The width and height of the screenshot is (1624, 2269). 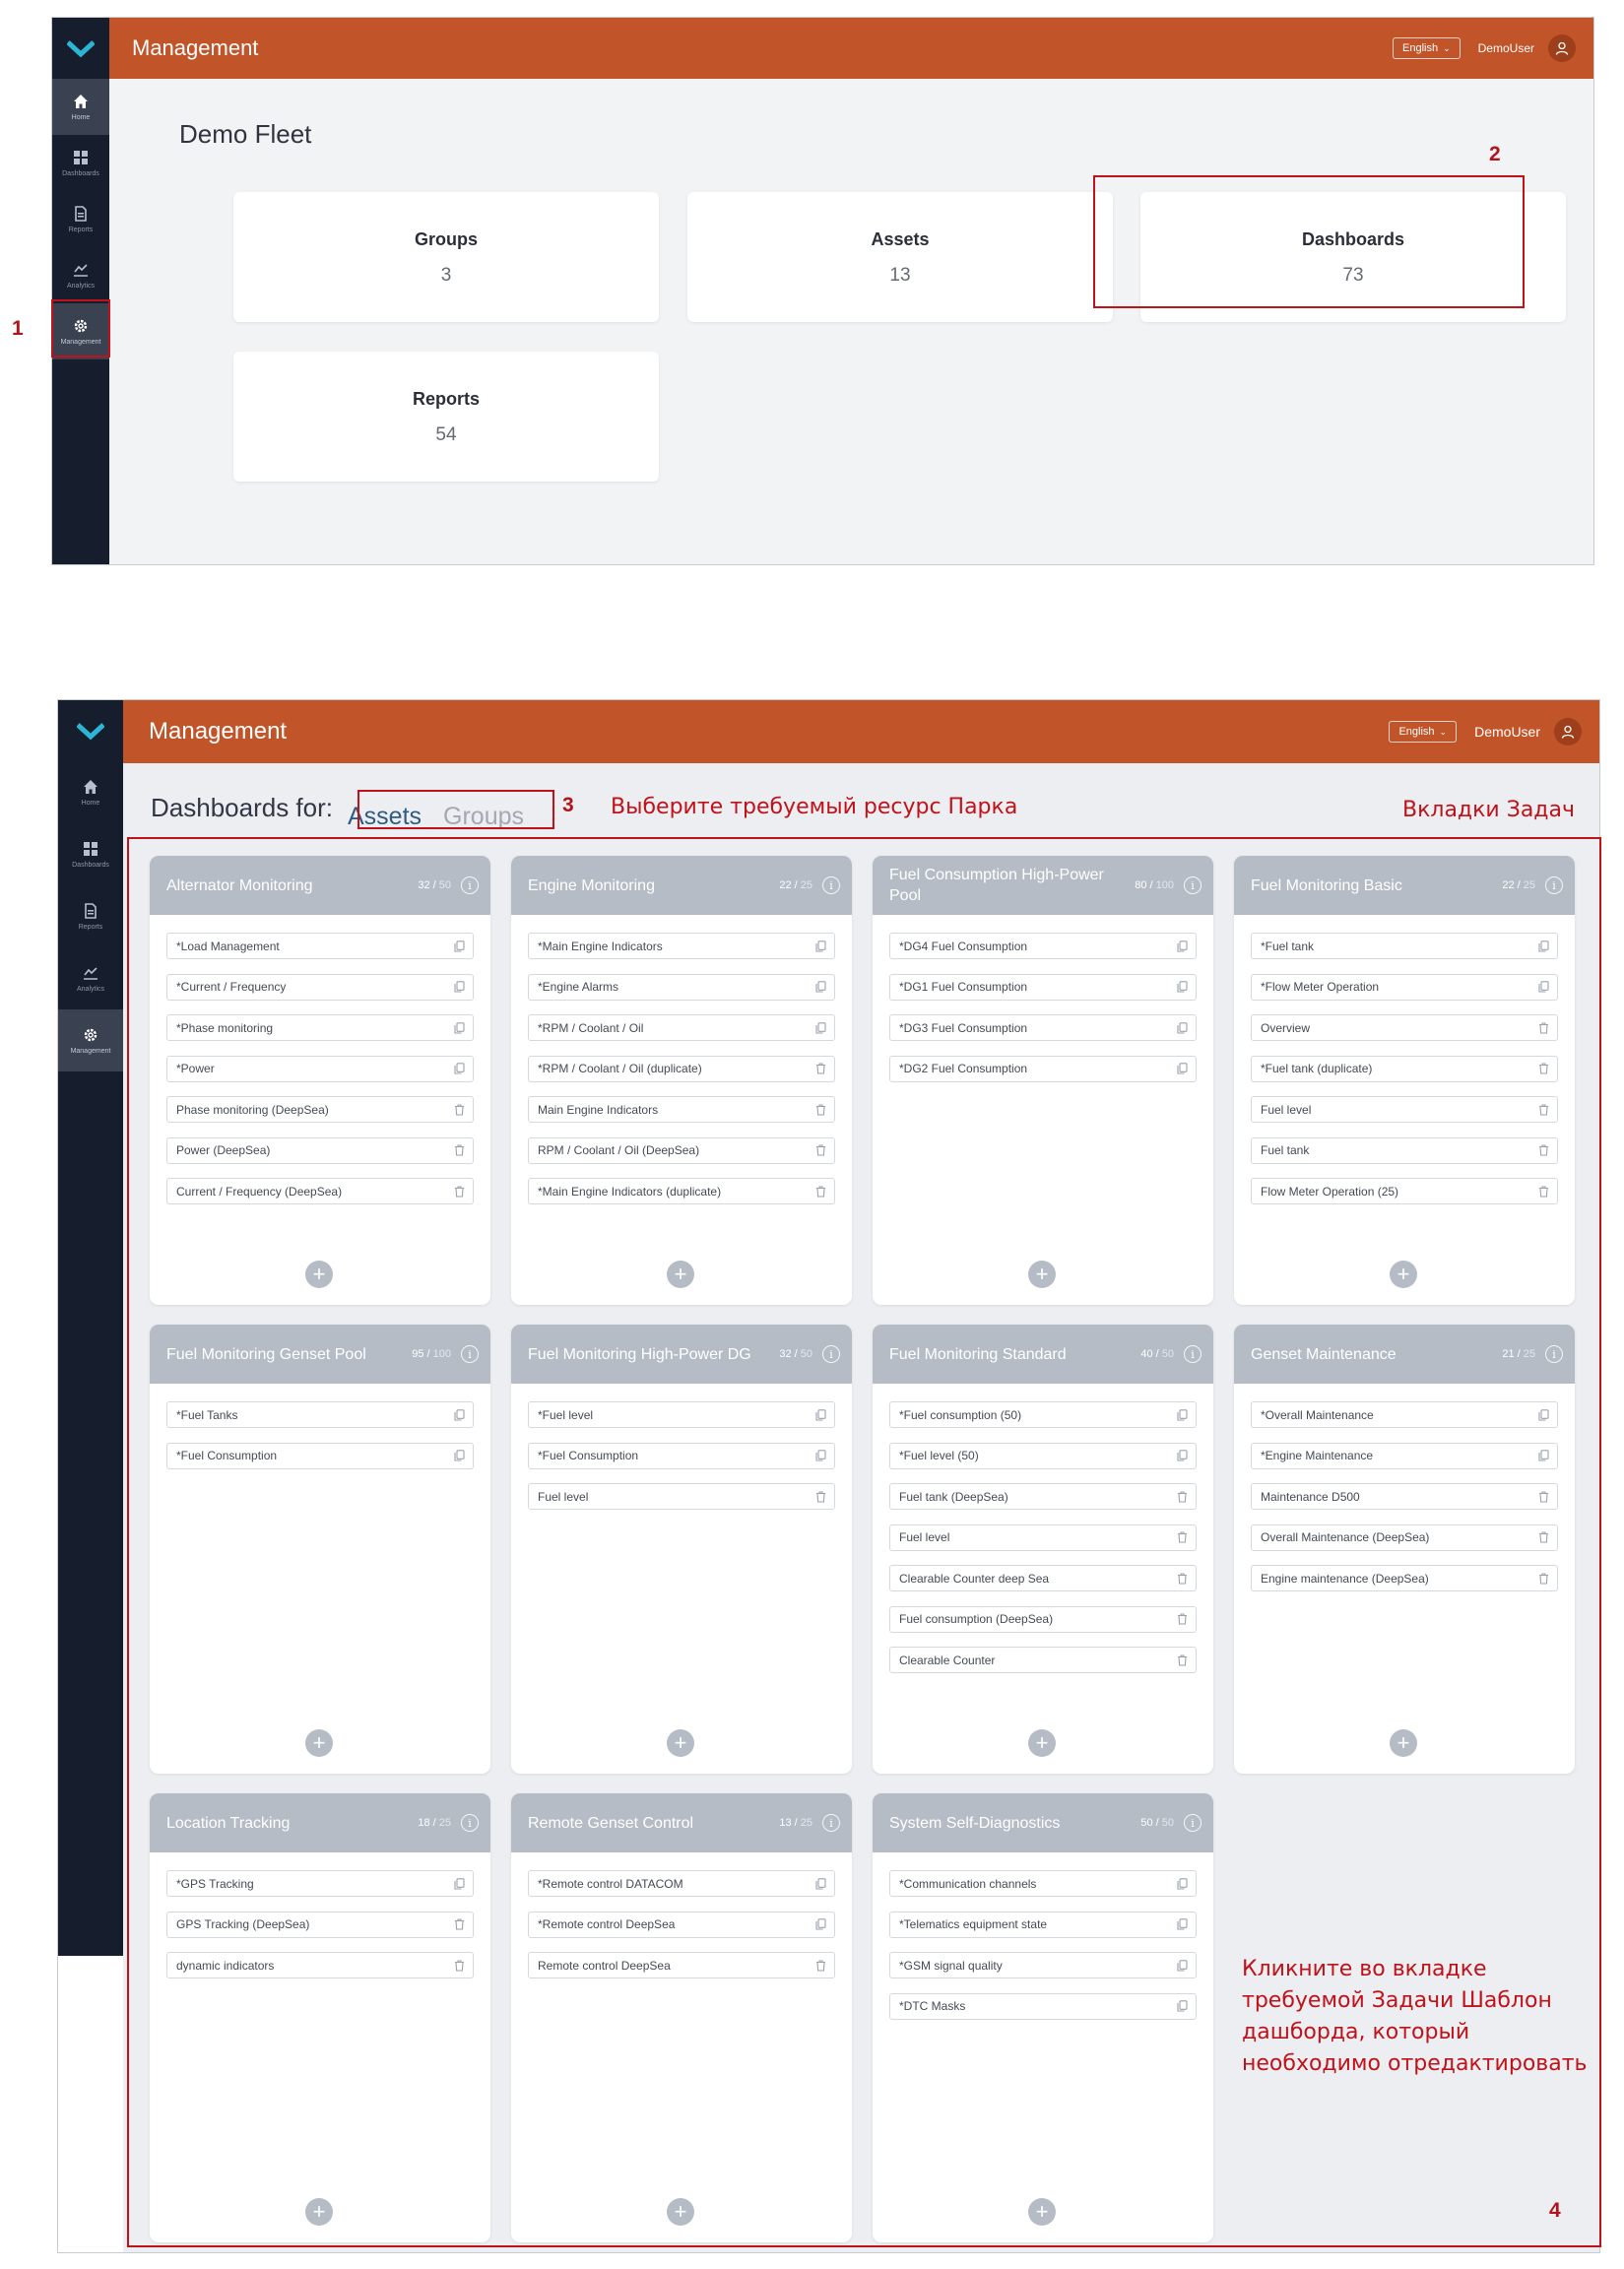 I want to click on dashboards-heading: Dashboards for:, so click(x=242, y=807).